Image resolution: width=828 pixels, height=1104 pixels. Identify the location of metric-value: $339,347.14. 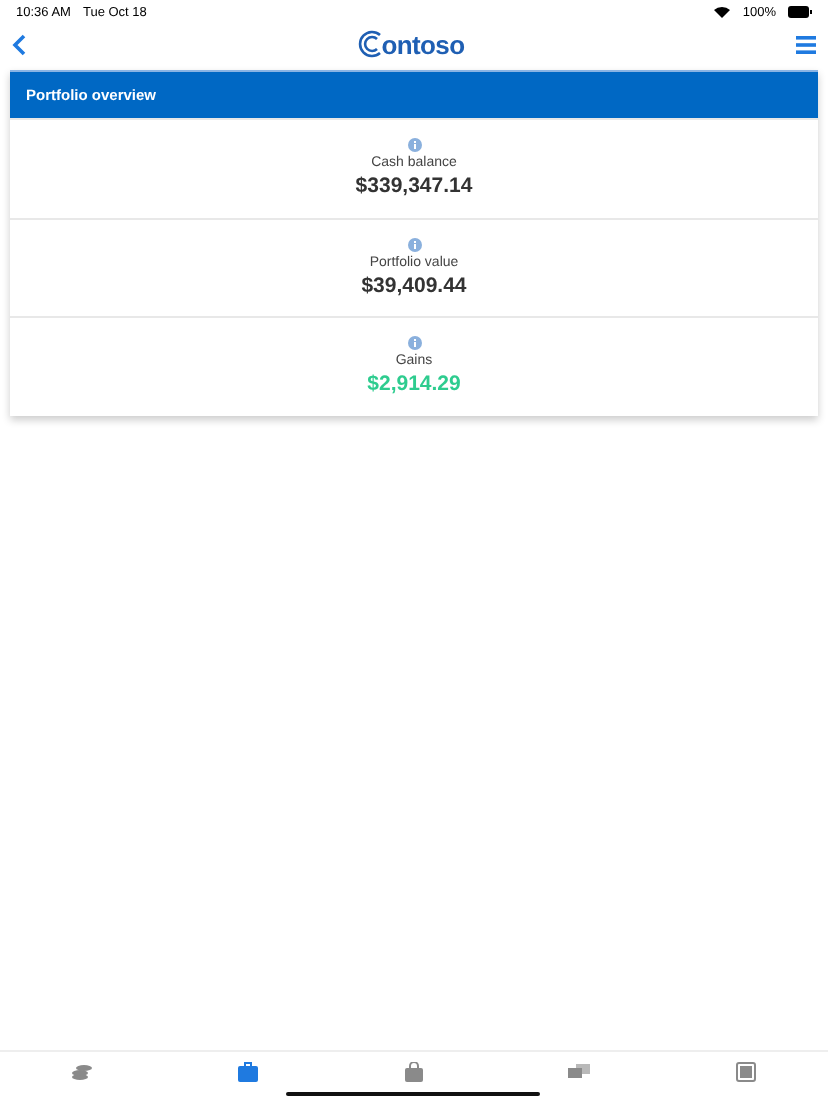
(414, 186).